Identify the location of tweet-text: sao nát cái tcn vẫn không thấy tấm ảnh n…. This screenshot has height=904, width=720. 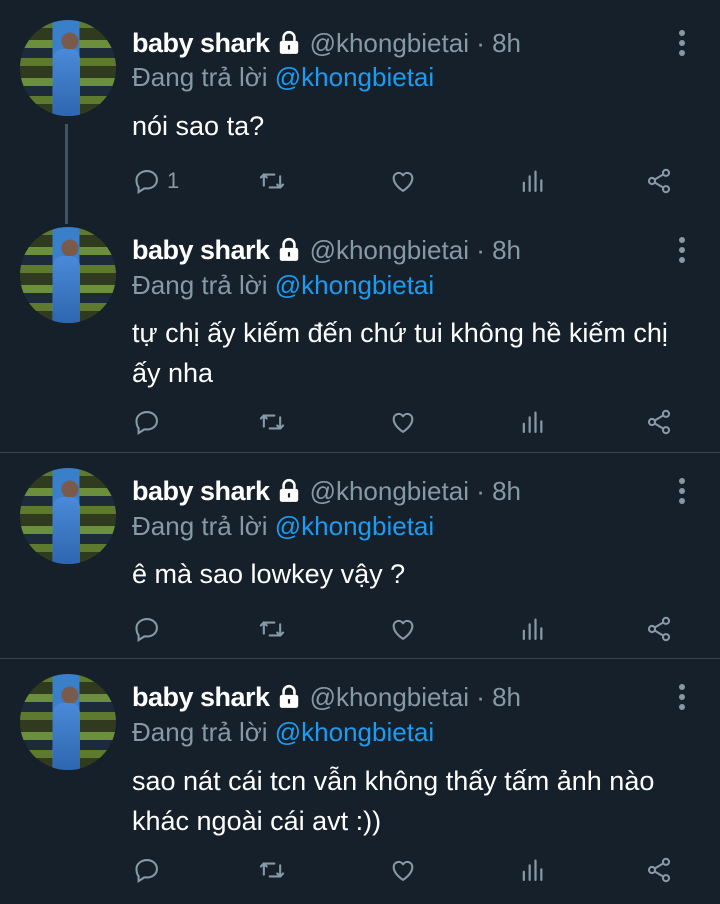
(393, 801).